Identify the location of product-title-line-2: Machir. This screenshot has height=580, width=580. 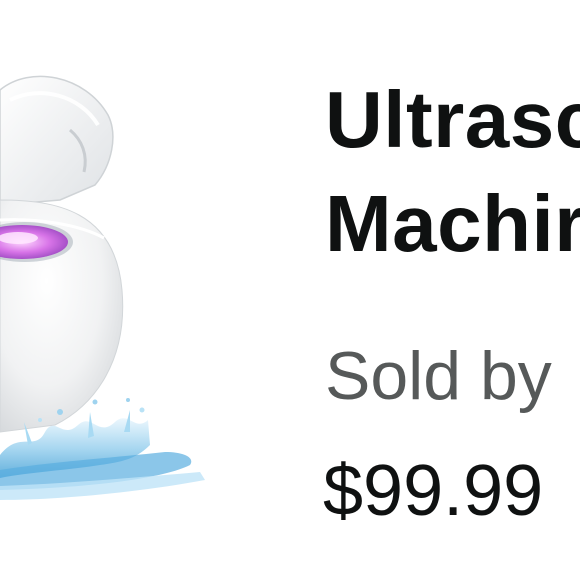
(452, 223).